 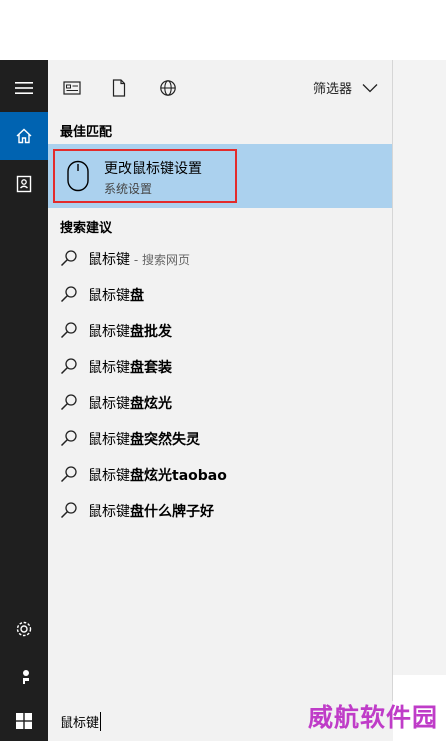 I want to click on suggestion-item: 鼠标键盘什么牌子好, so click(x=220, y=510).